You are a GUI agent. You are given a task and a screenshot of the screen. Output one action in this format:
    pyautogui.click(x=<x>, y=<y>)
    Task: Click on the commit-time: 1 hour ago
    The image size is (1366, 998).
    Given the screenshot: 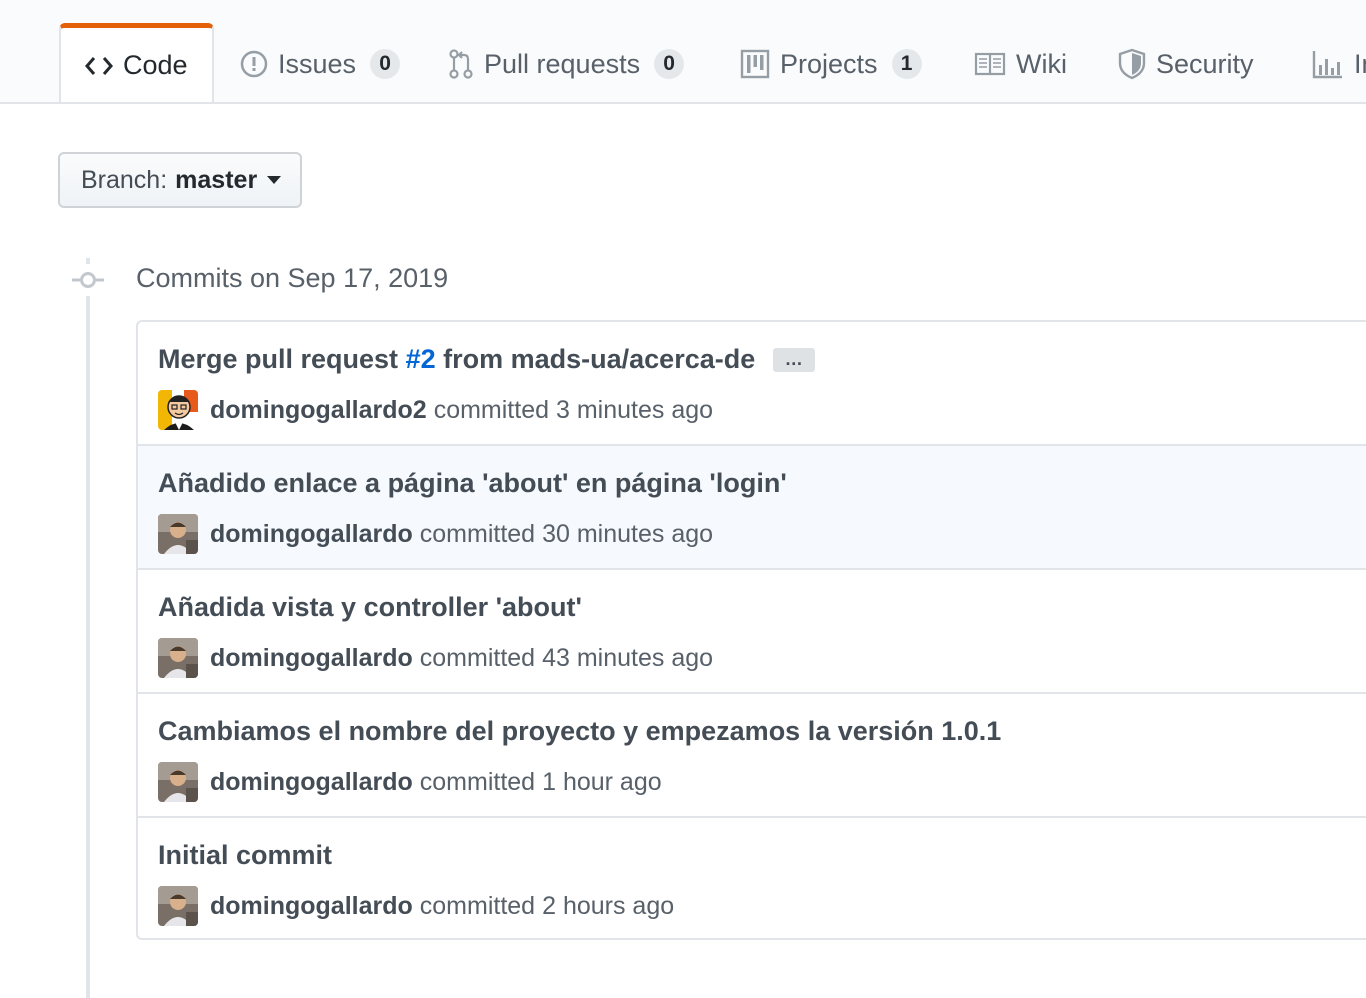 What is the action you would take?
    pyautogui.click(x=602, y=781)
    